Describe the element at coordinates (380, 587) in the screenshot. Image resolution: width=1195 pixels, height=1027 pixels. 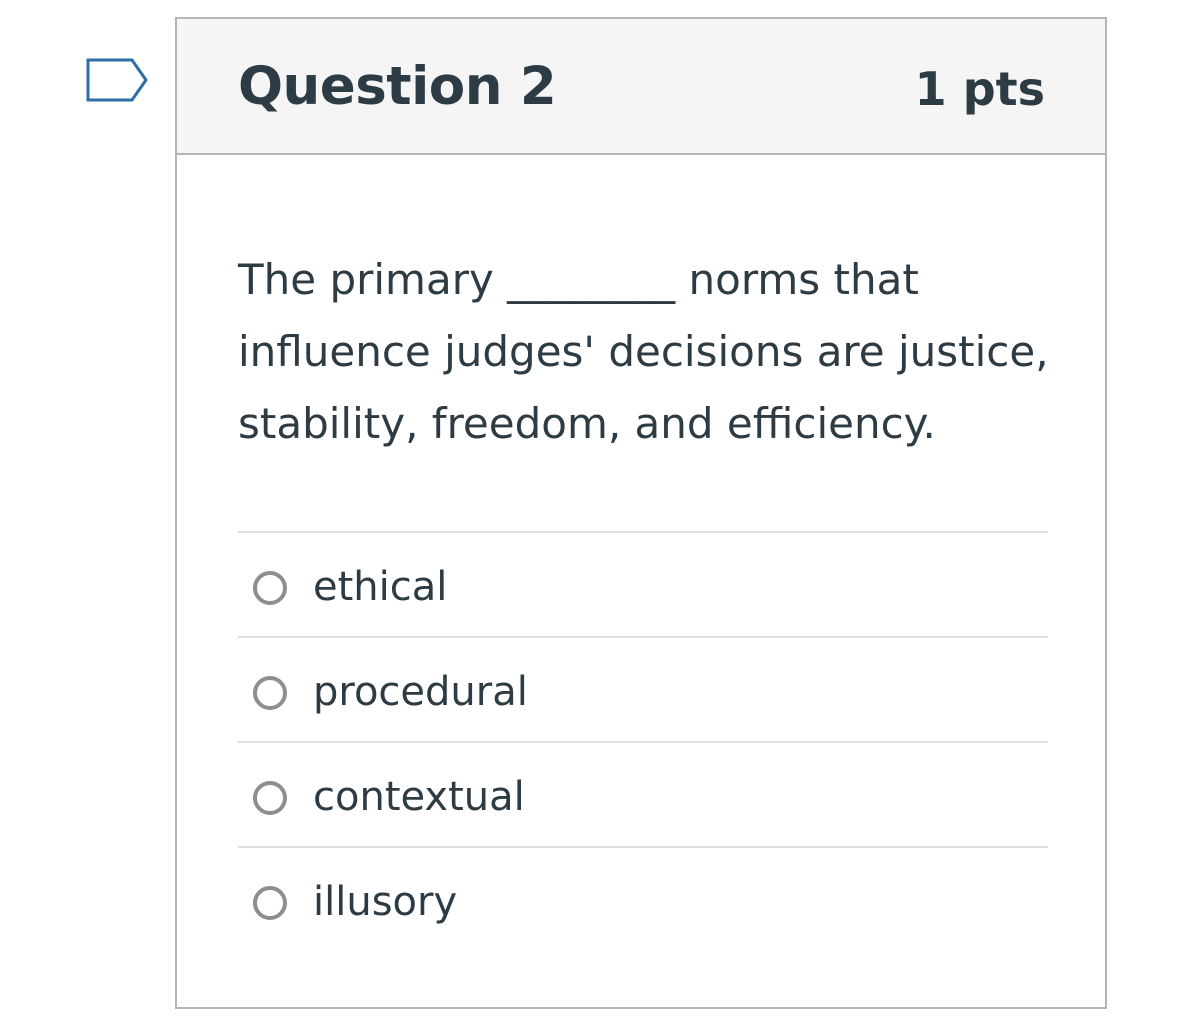
I see `answer-label: ethical` at that location.